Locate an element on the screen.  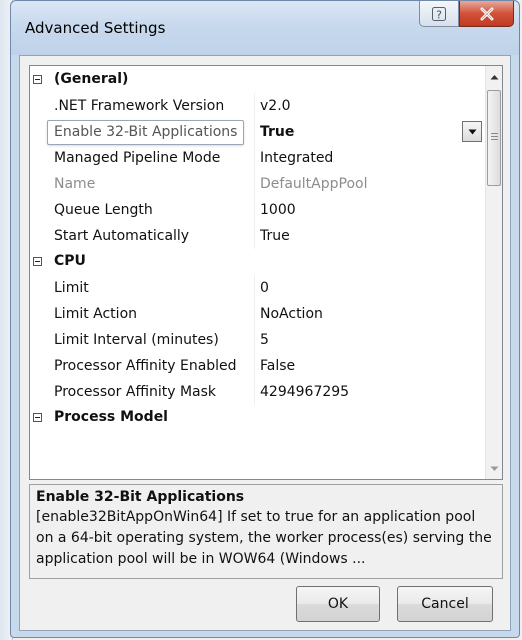
property-name: Queue Length is located at coordinates (103, 210).